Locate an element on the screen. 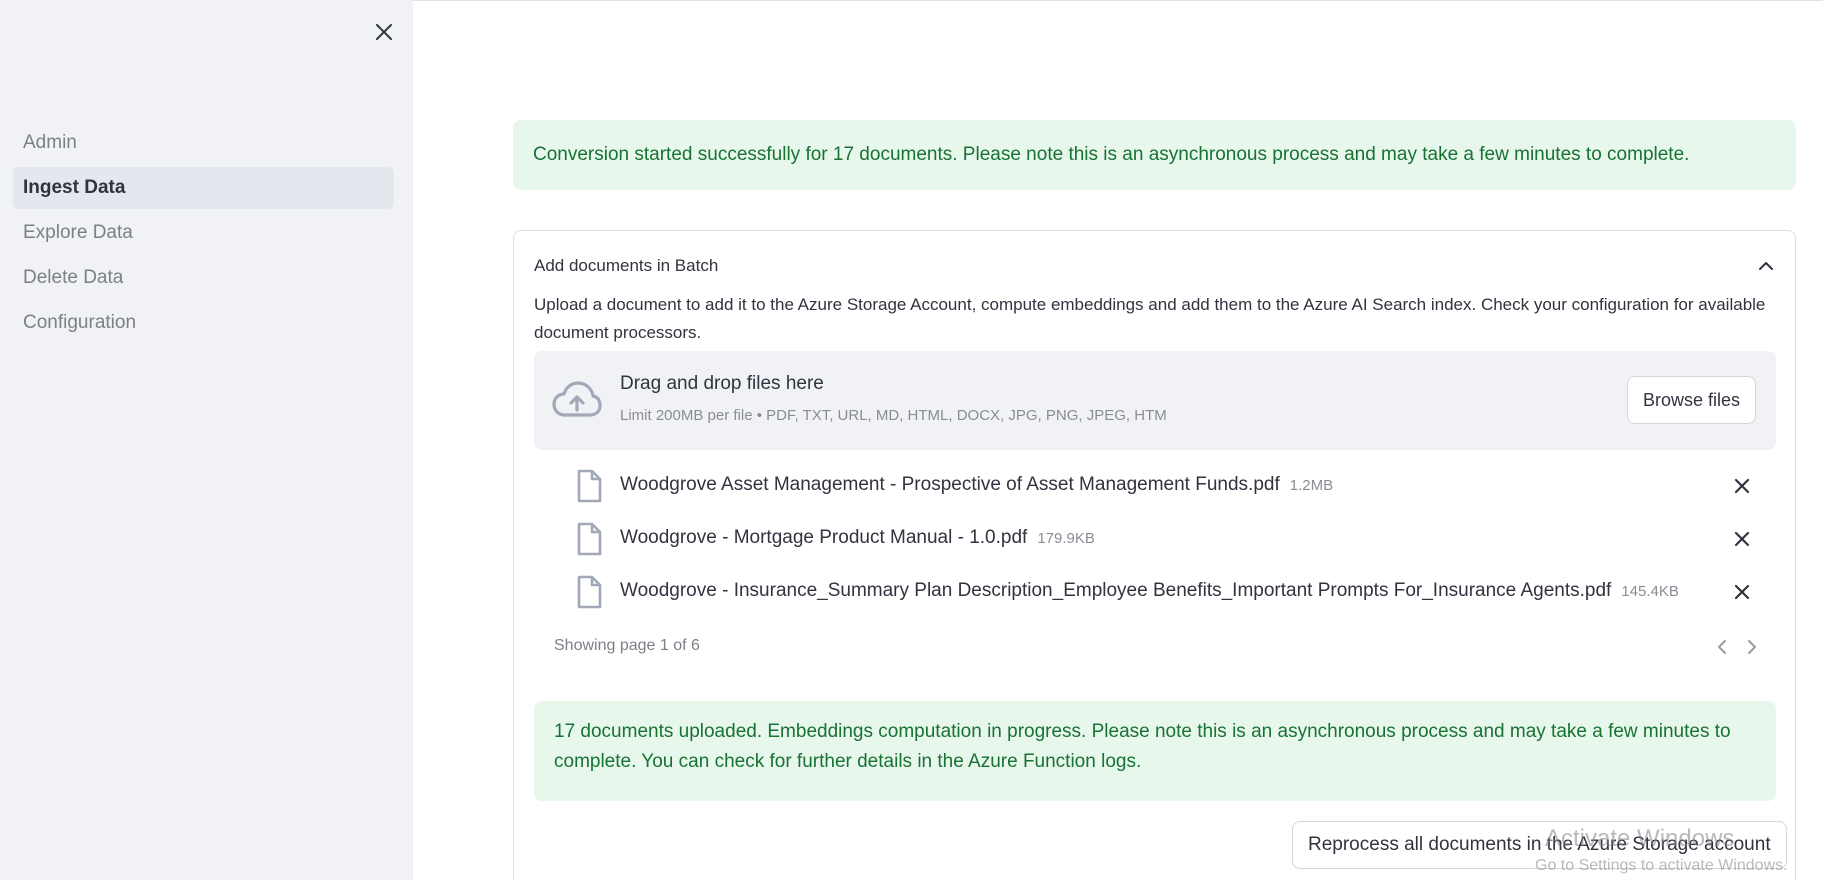  expander-title: Add documents in Batch is located at coordinates (626, 265).